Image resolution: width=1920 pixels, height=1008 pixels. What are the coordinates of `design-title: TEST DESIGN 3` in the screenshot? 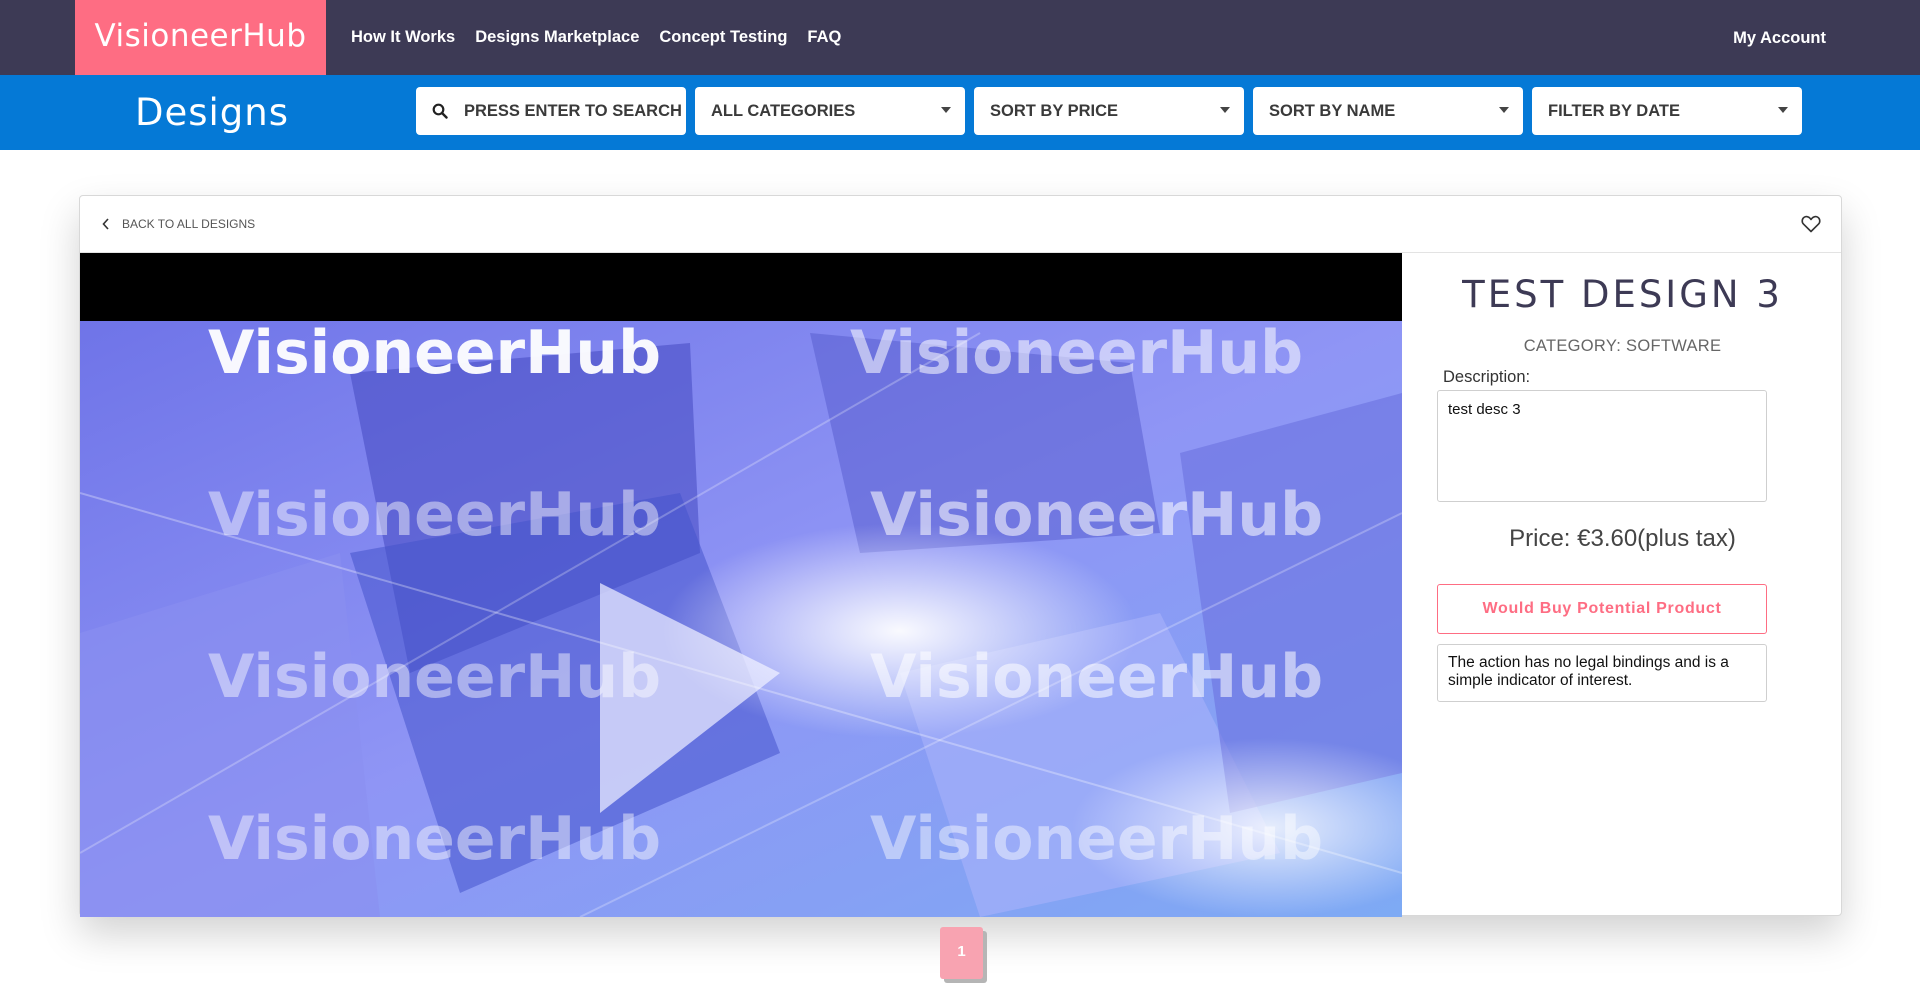 It's located at (1622, 294).